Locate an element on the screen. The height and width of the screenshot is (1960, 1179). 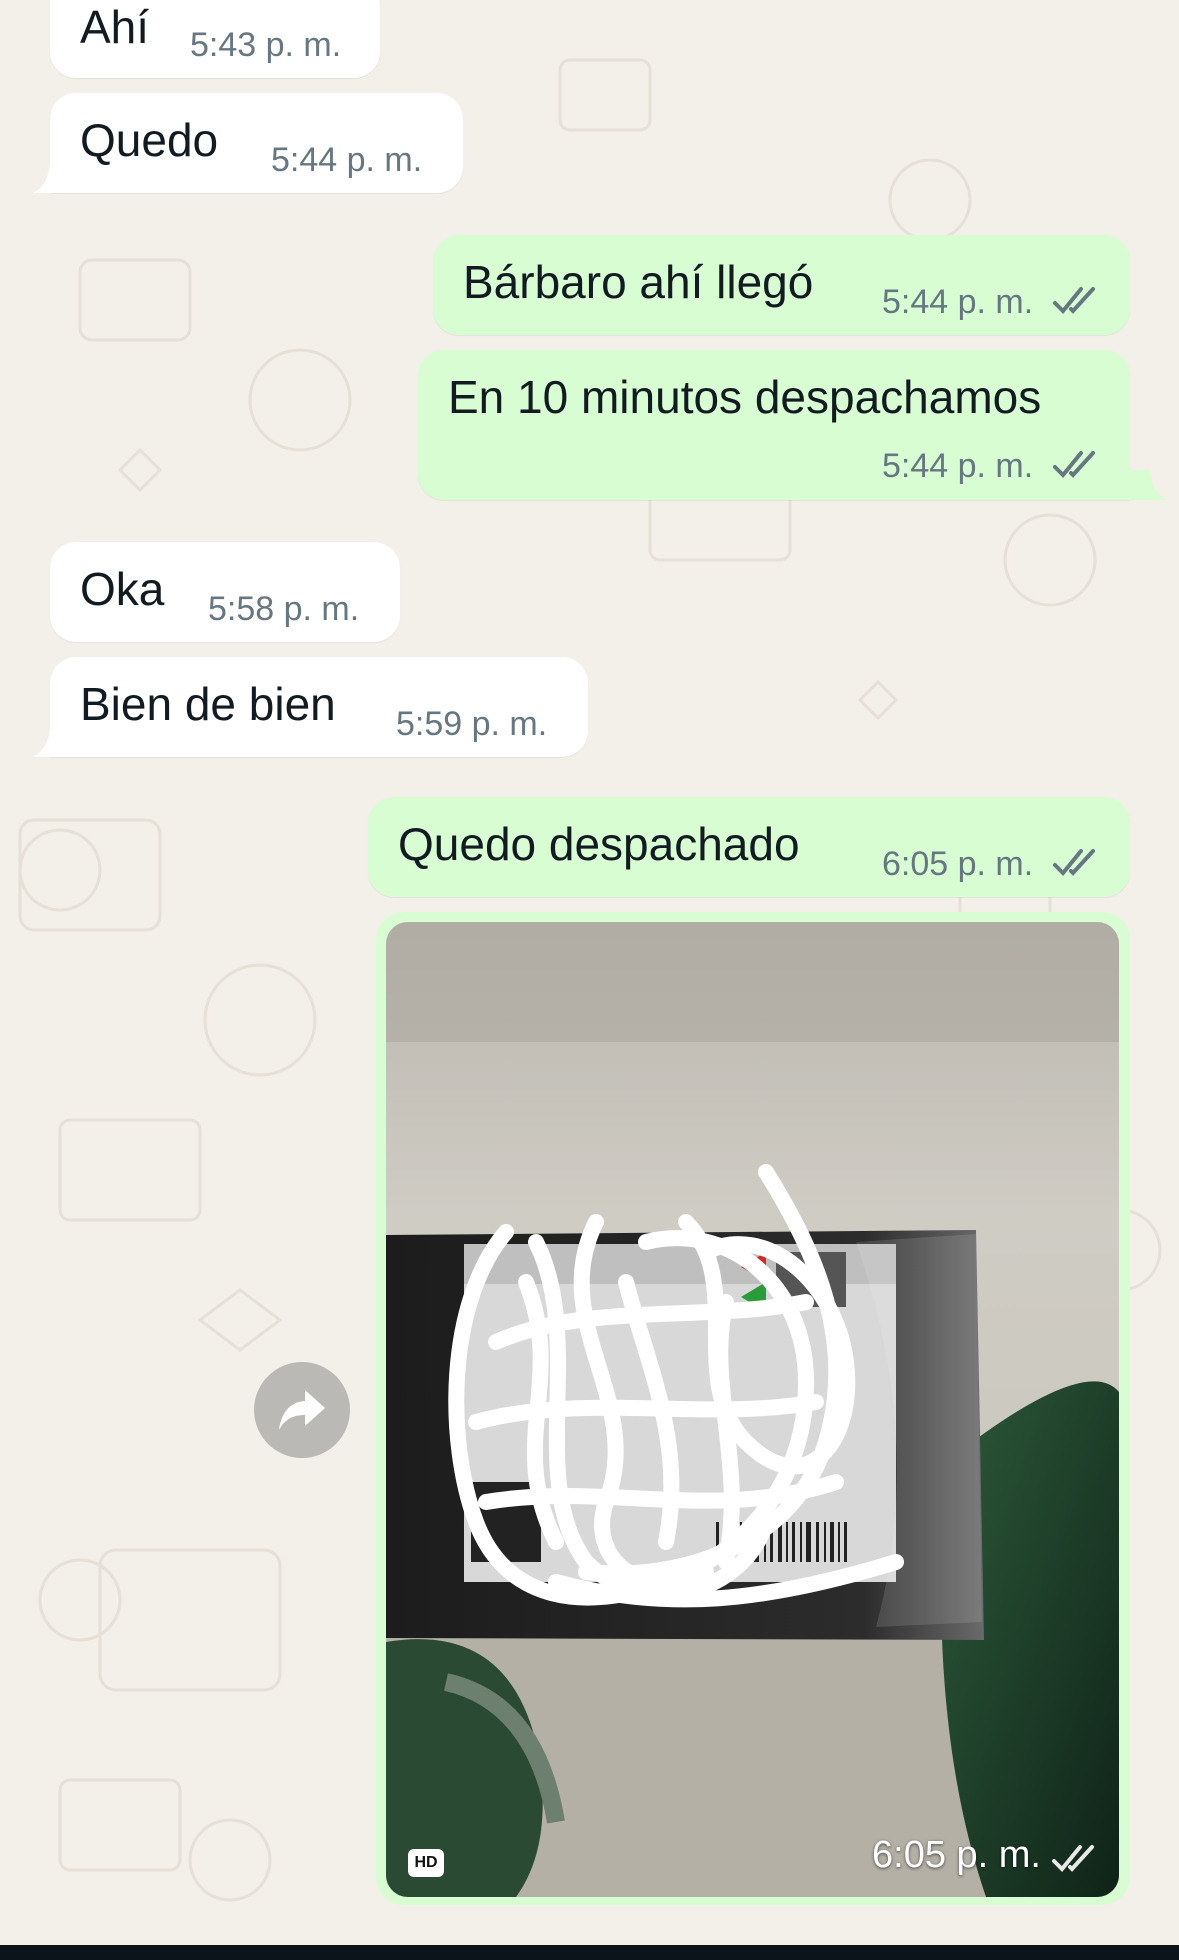
message-bubble-outgoing: Quedo despachado 6:05 p. m. is located at coordinates (749, 847).